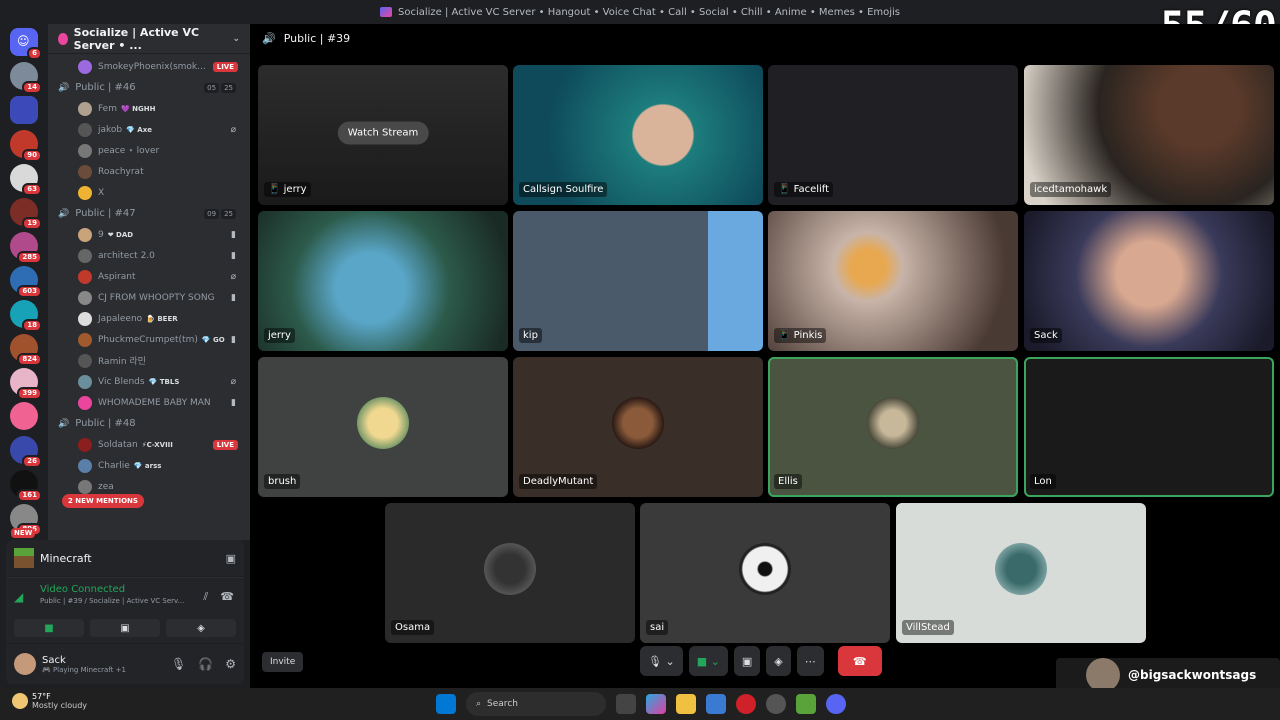 The width and height of the screenshot is (1280, 720). What do you see at coordinates (26, 180) in the screenshot?
I see `server-icon: 63` at bounding box center [26, 180].